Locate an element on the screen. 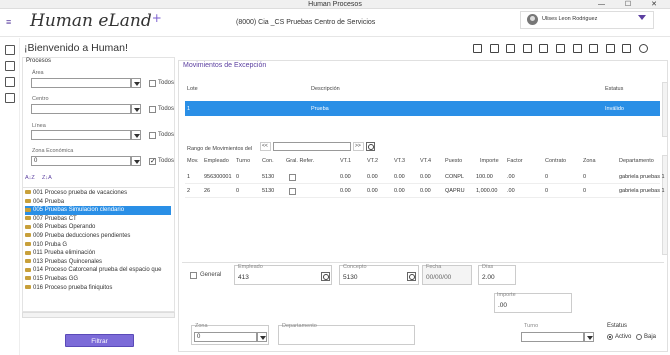 This screenshot has height=355, width=670. list-item: 015 Pruebas GG is located at coordinates (98, 279).